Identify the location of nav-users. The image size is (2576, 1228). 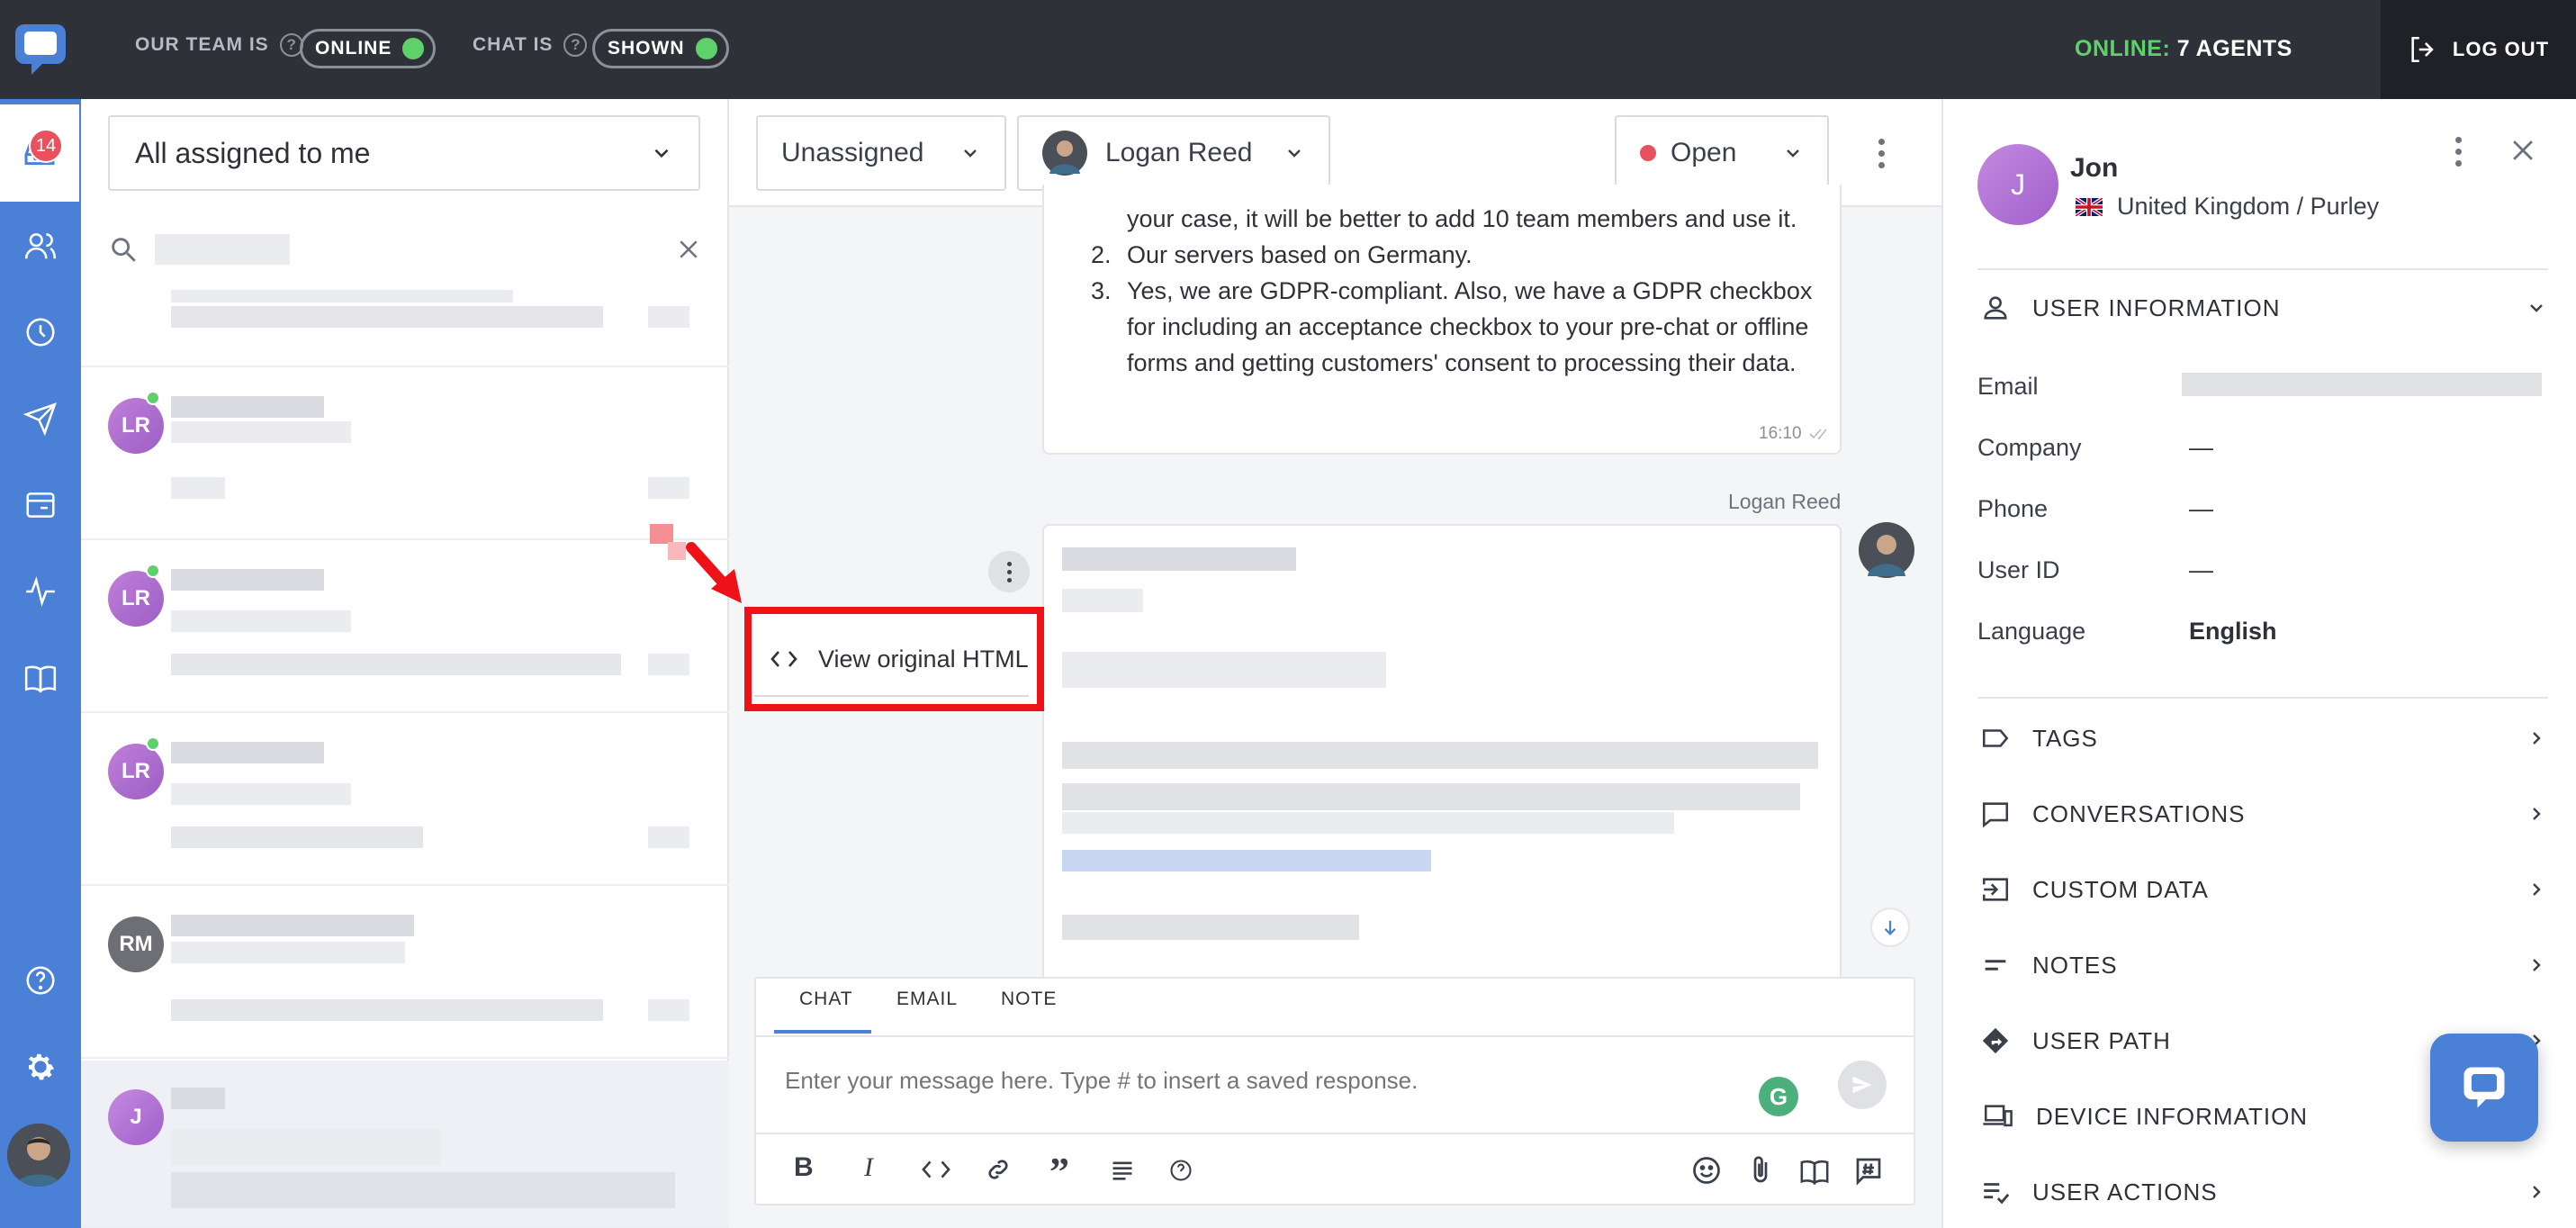
(40, 245).